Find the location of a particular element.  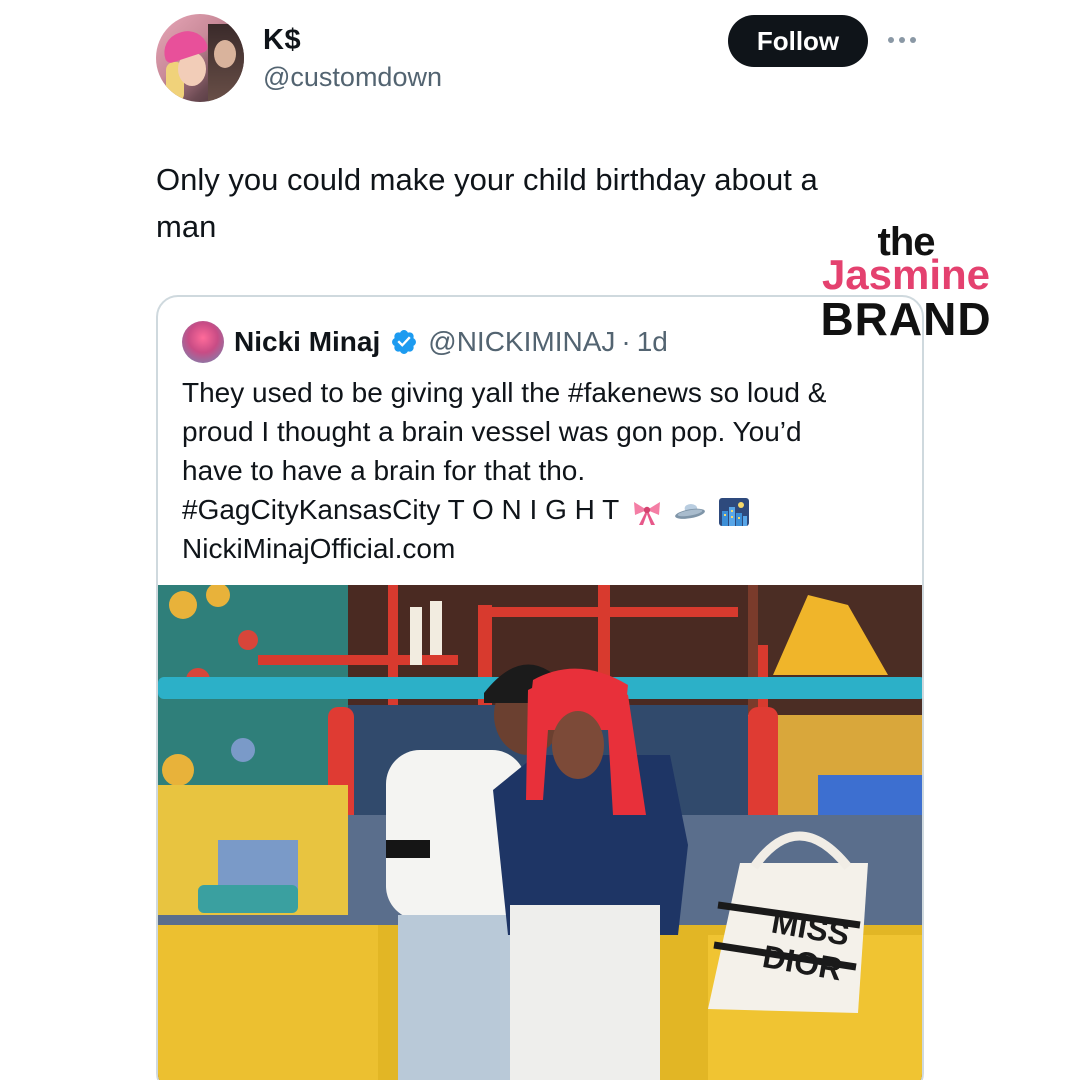

quoted-author-avatar is located at coordinates (203, 342).